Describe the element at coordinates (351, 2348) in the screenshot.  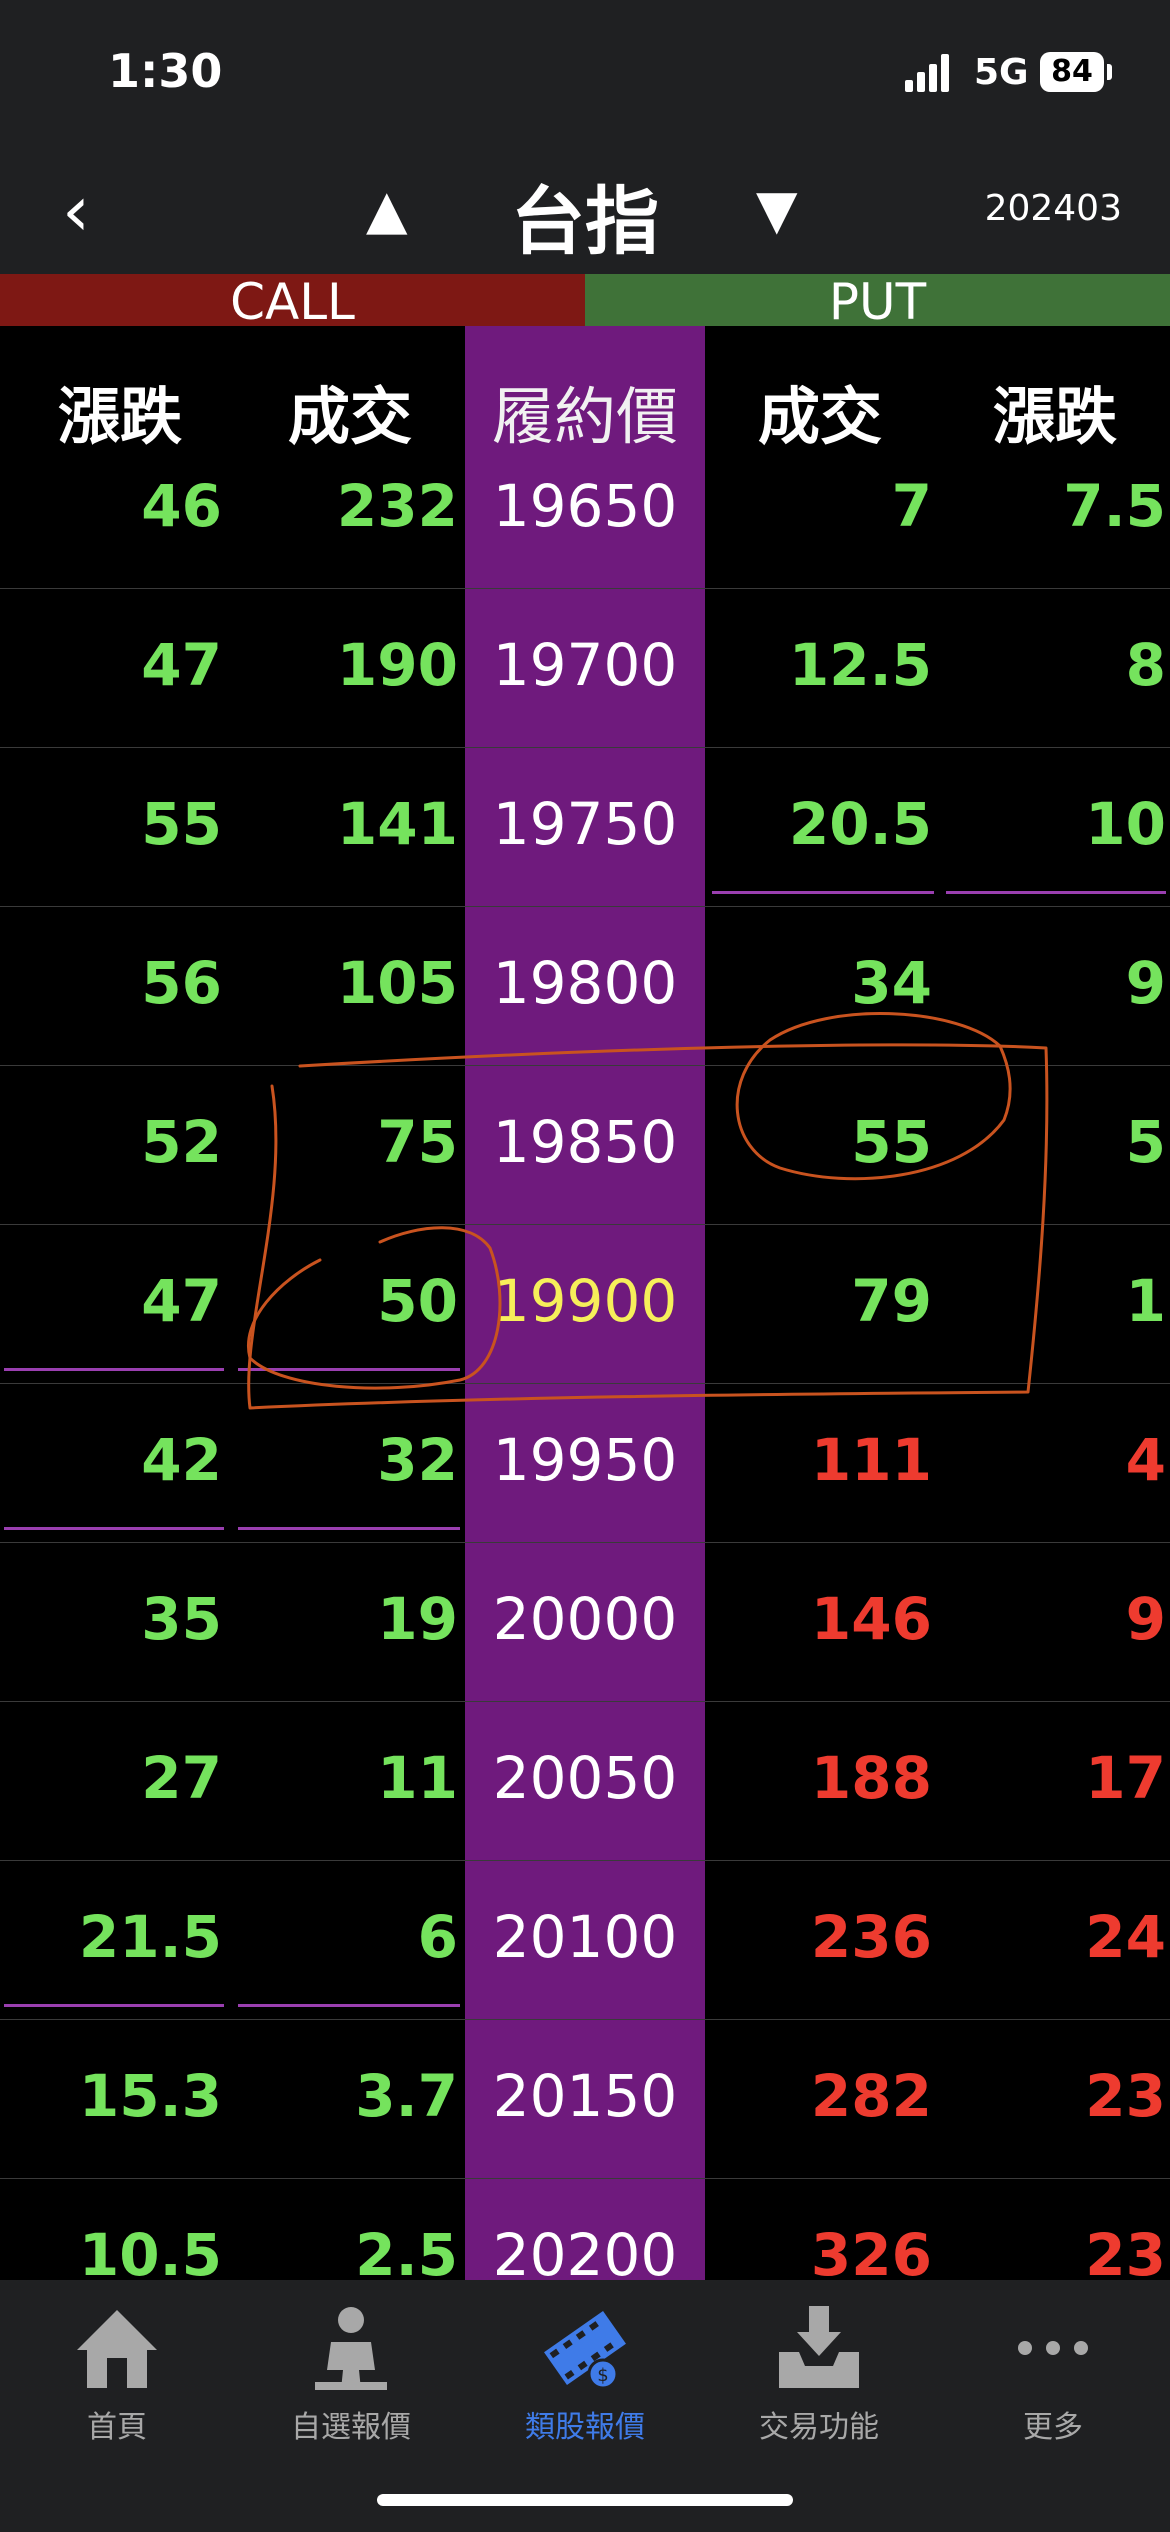
I see `person-icon` at that location.